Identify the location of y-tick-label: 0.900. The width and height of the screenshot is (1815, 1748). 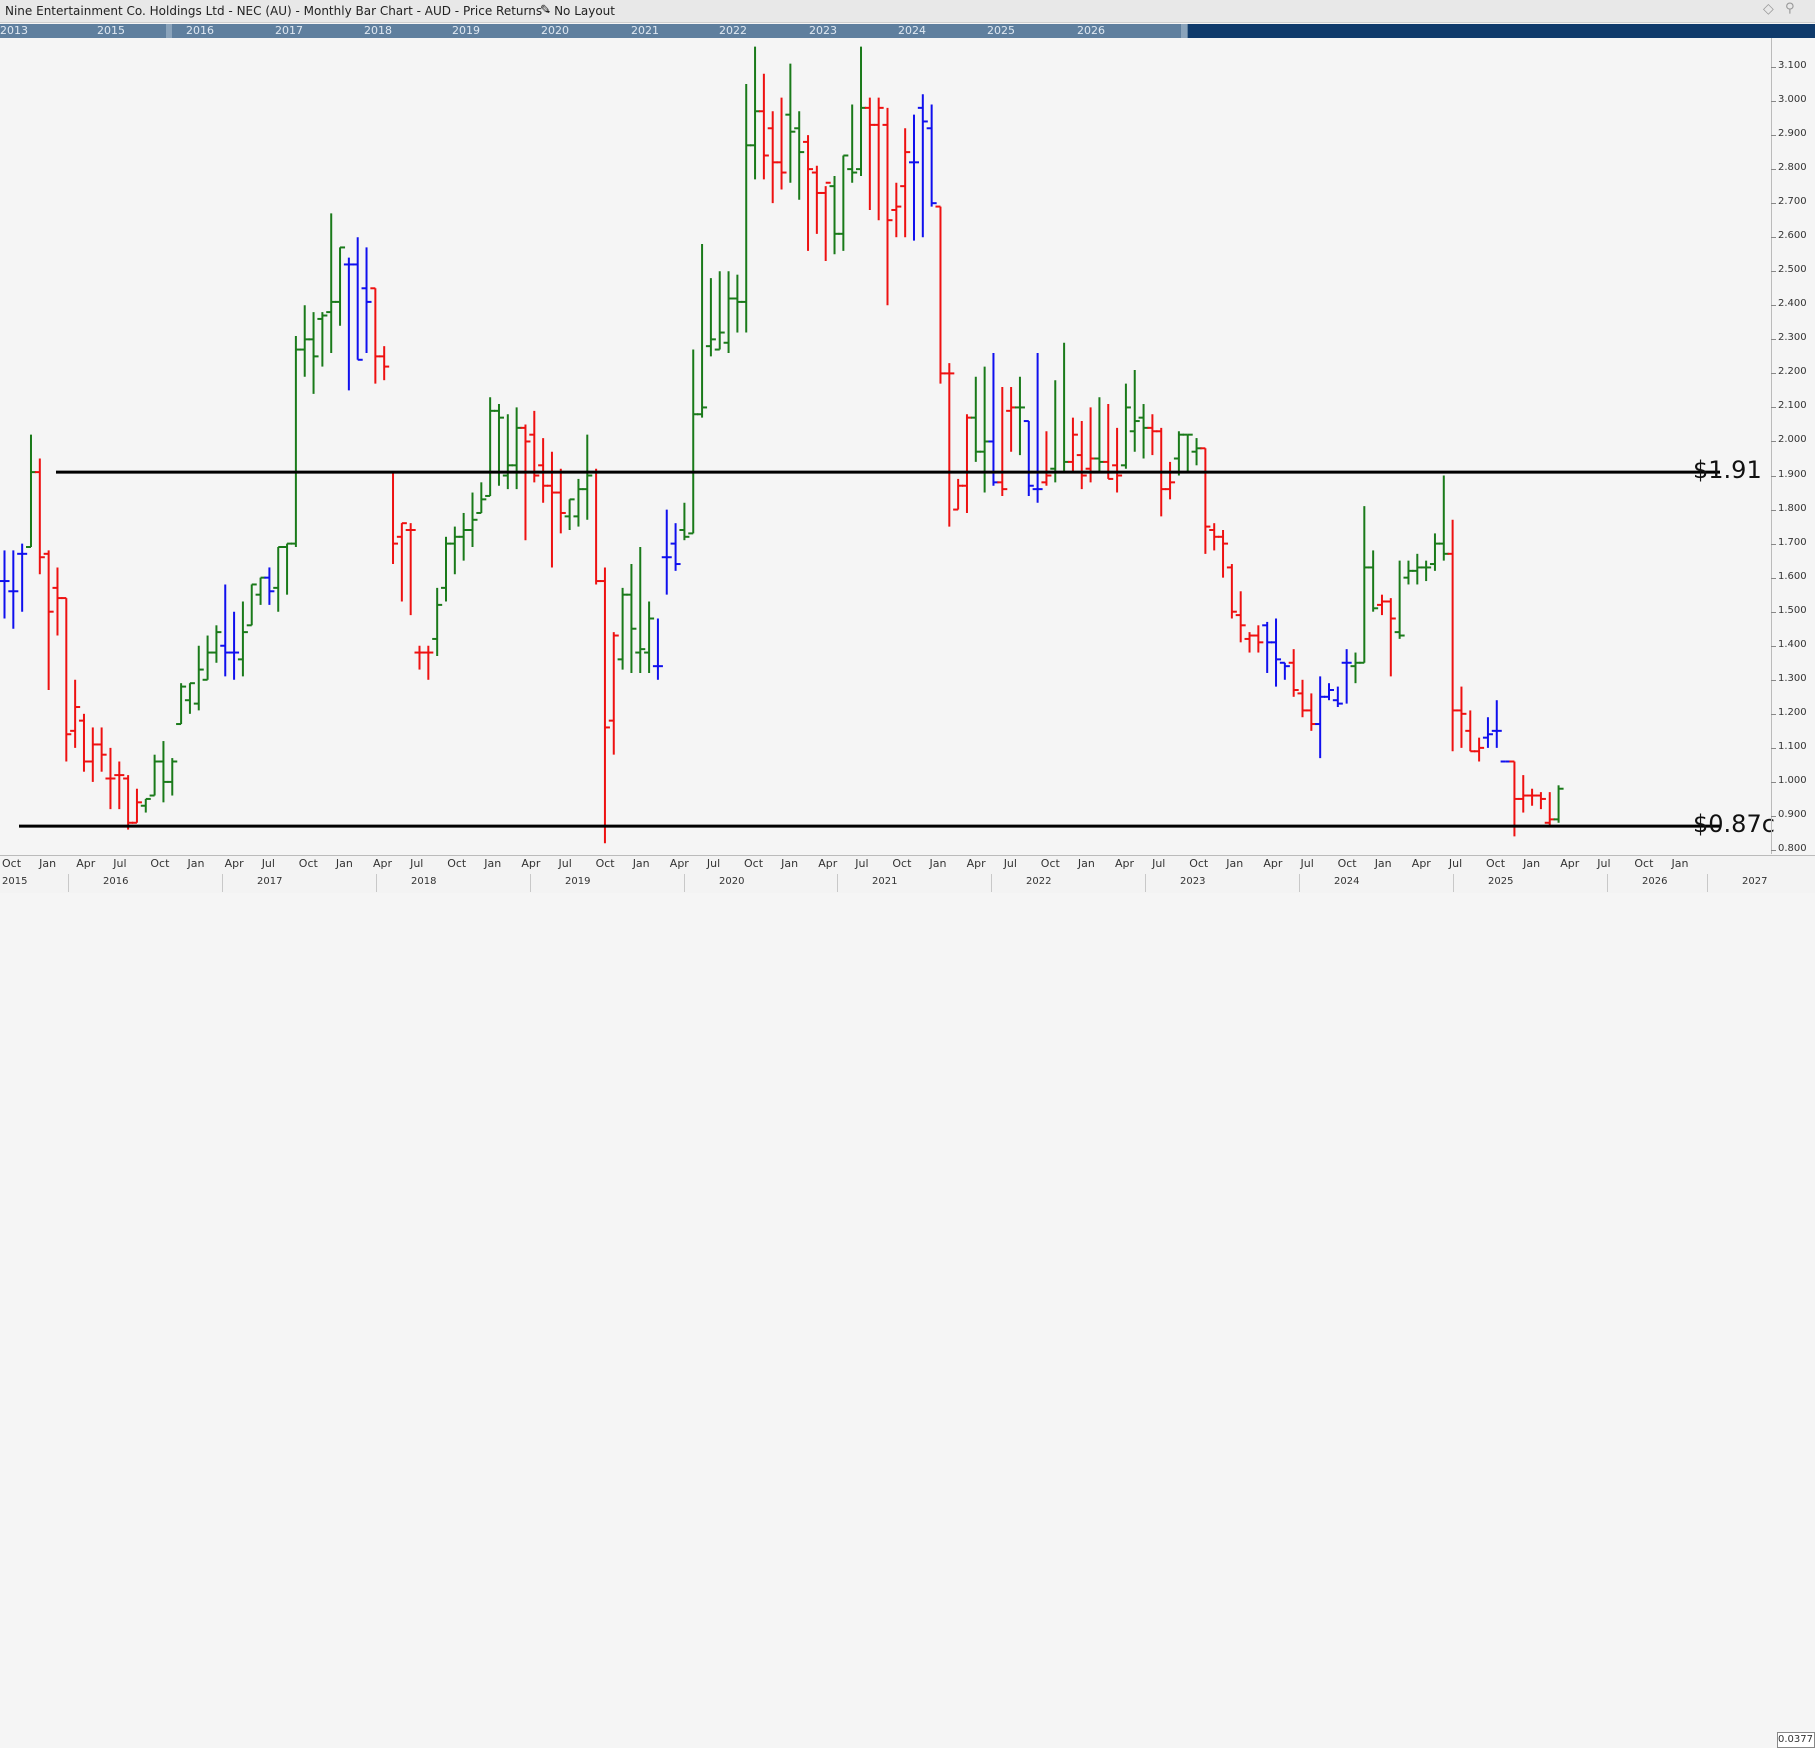
(1792, 814).